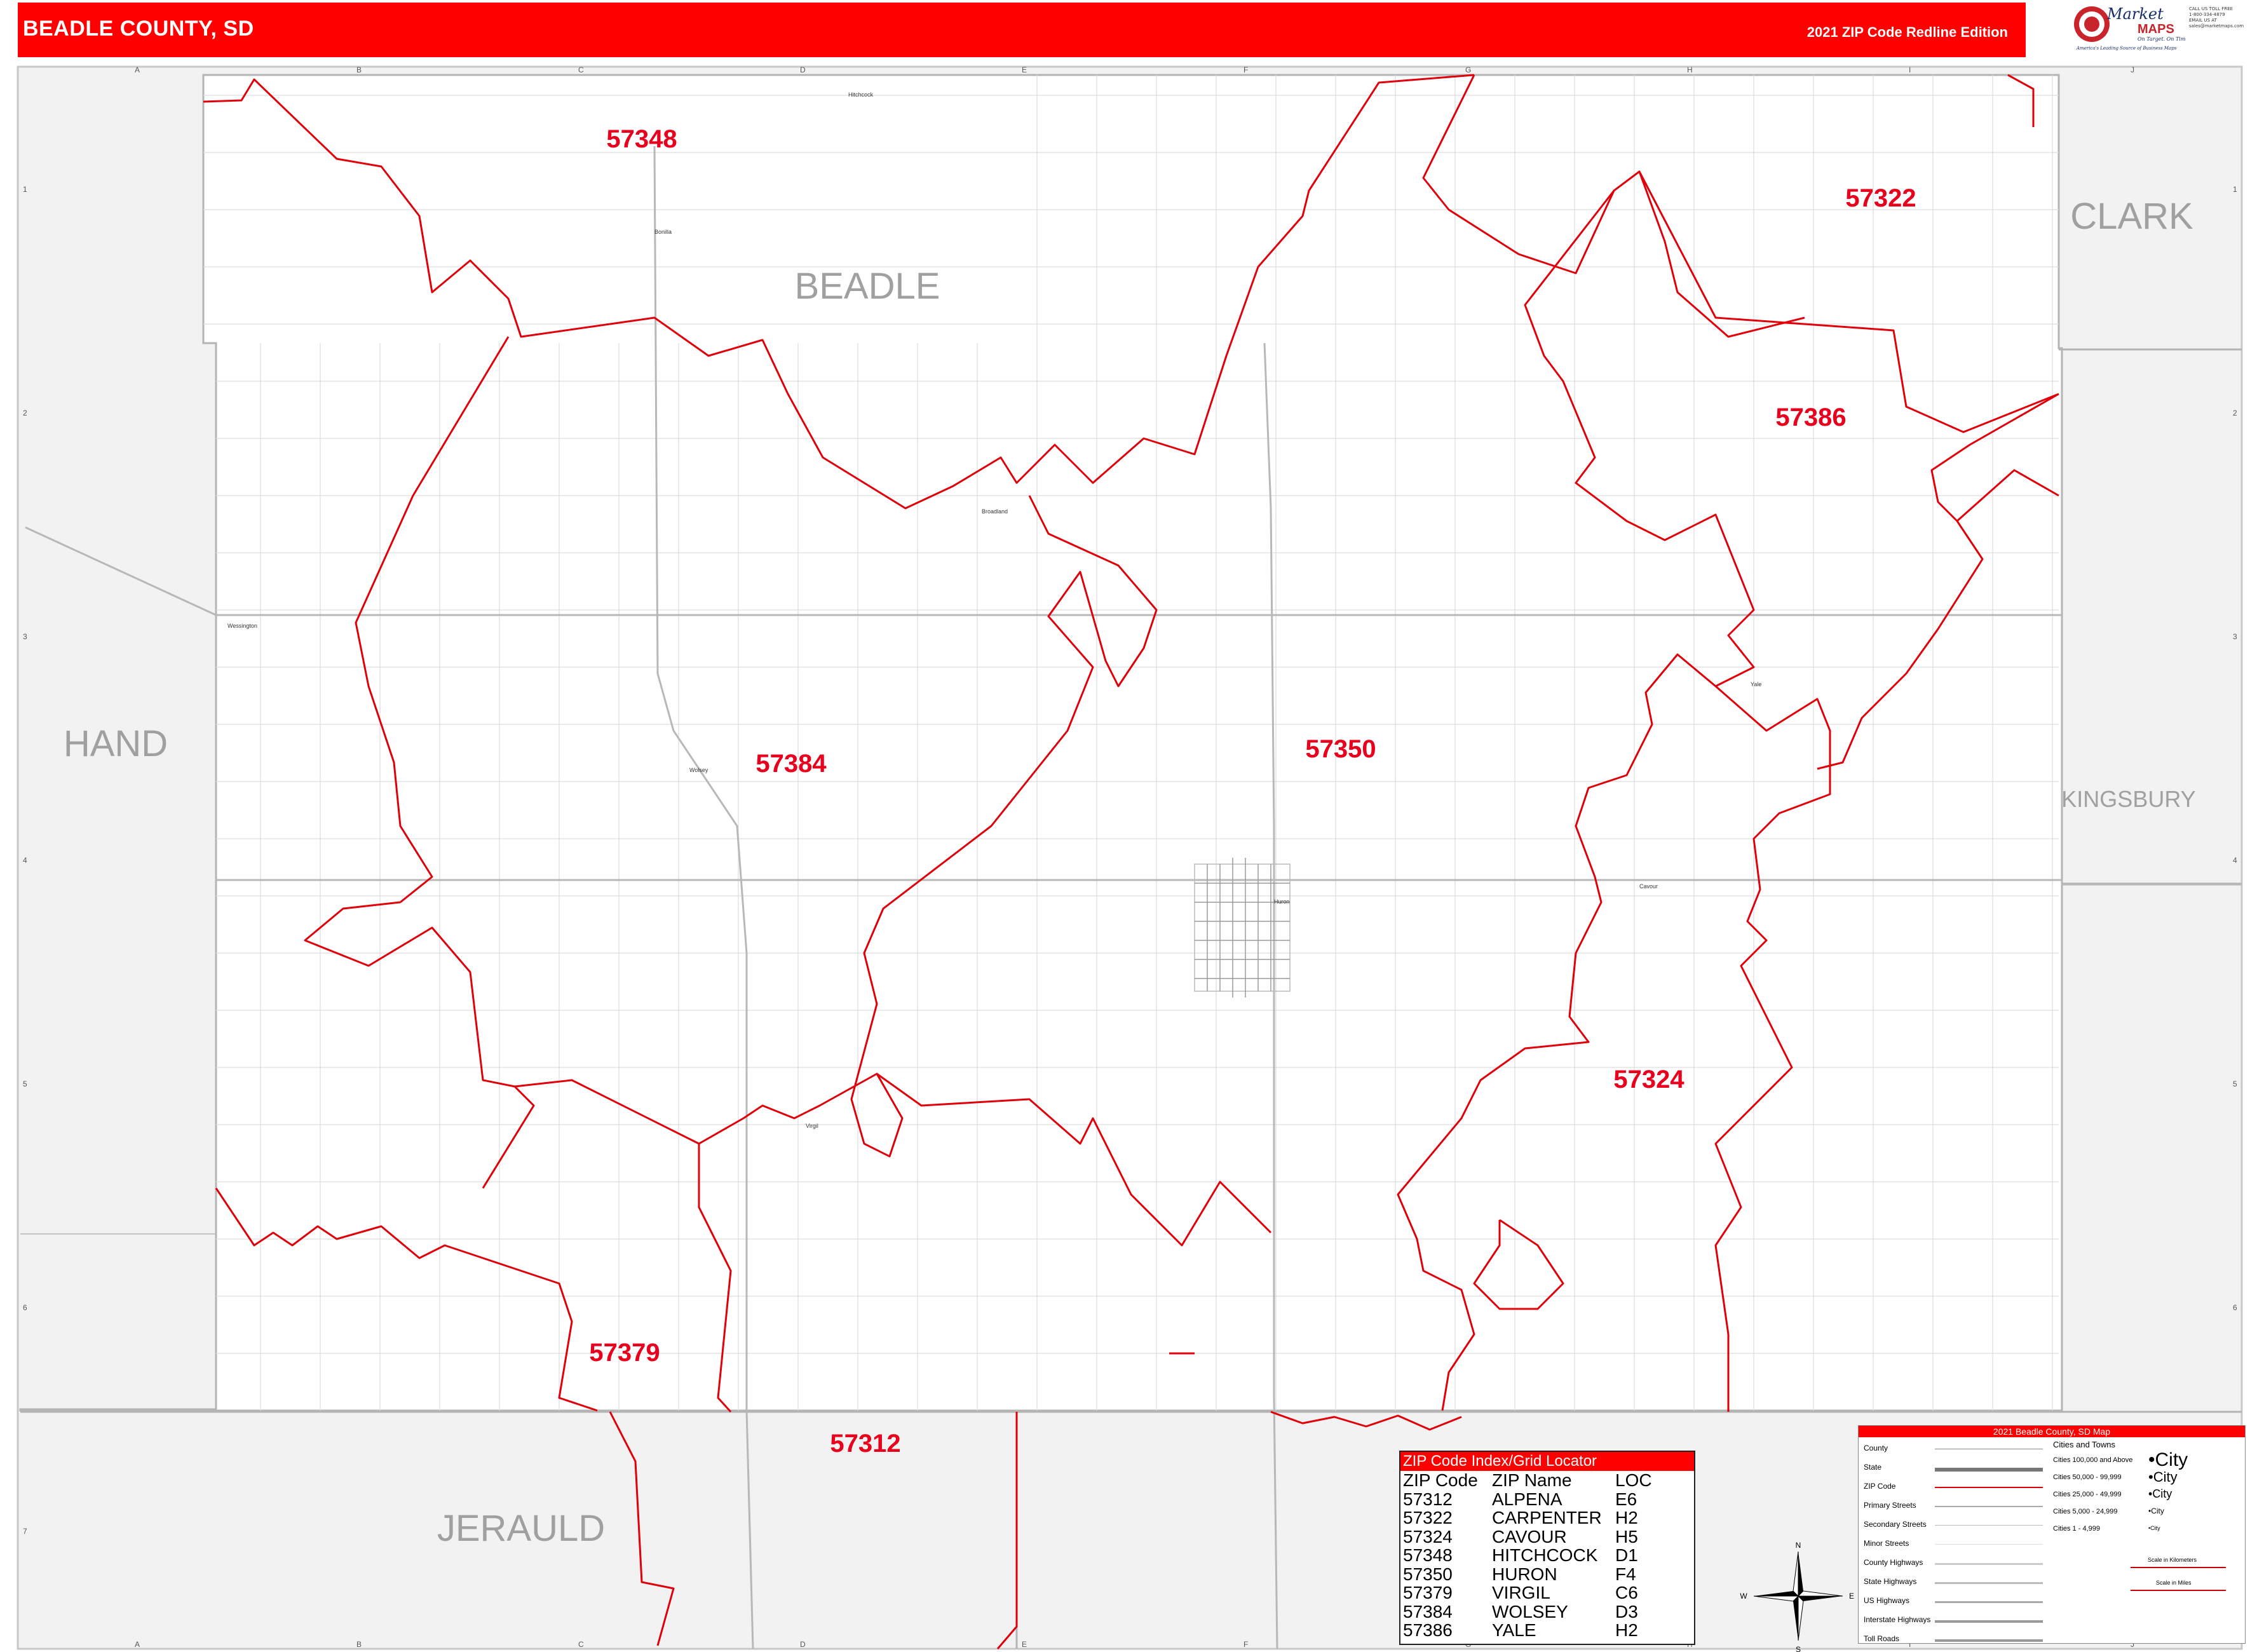 This screenshot has height=1652, width=2250. I want to click on cities-title: Cities and Towns, so click(2084, 1444).